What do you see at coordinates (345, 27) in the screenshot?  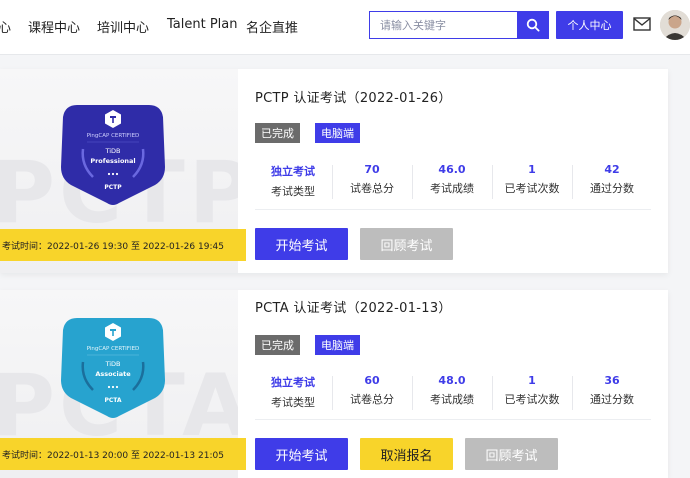 I see `top-navbar: 心 课程中心 培训中心 Talent Plan 名企直推 个人中心` at bounding box center [345, 27].